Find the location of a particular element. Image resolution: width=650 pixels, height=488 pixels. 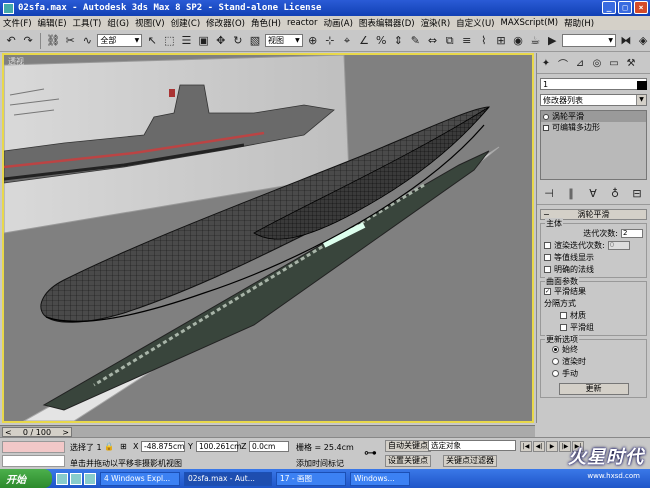

lock-selection-icon: 🔒 is located at coordinates (109, 446).